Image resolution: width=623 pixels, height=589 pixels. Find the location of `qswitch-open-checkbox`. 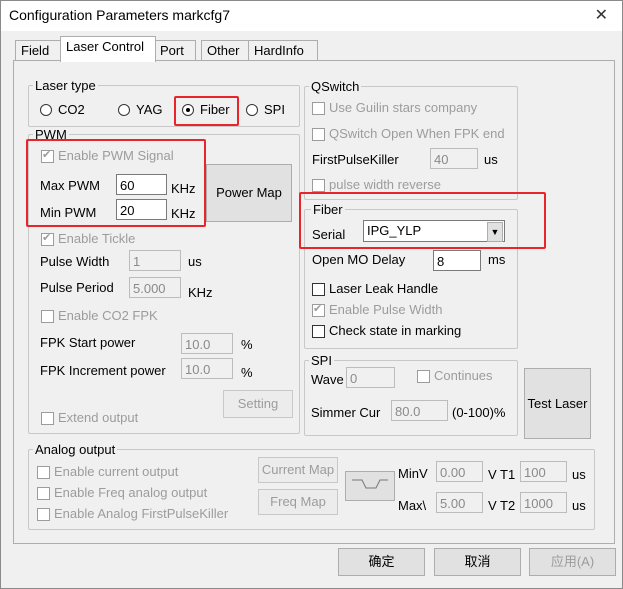

qswitch-open-checkbox is located at coordinates (318, 134).